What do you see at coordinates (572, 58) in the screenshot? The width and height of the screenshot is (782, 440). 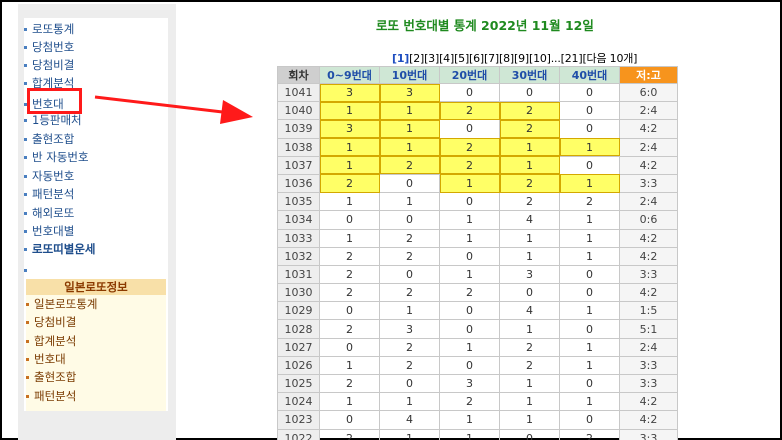 I see `page-link-last: [21]` at bounding box center [572, 58].